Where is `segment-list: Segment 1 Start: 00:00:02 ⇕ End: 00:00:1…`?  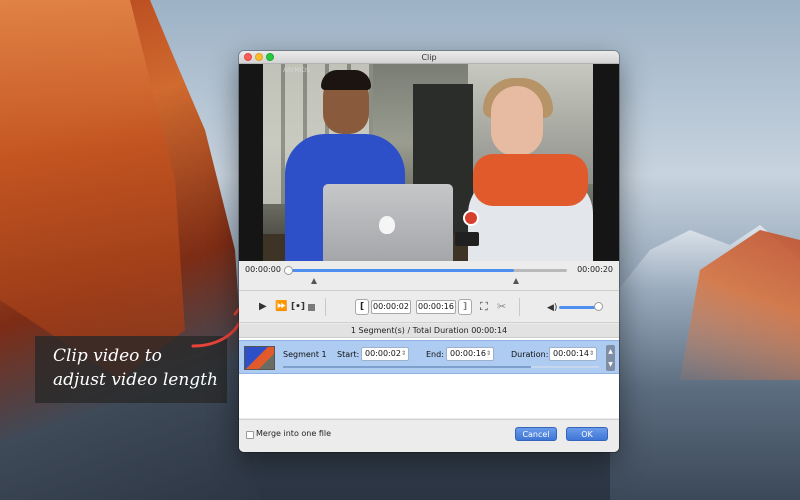 segment-list: Segment 1 Start: 00:00:02 ⇕ End: 00:00:1… is located at coordinates (429, 378).